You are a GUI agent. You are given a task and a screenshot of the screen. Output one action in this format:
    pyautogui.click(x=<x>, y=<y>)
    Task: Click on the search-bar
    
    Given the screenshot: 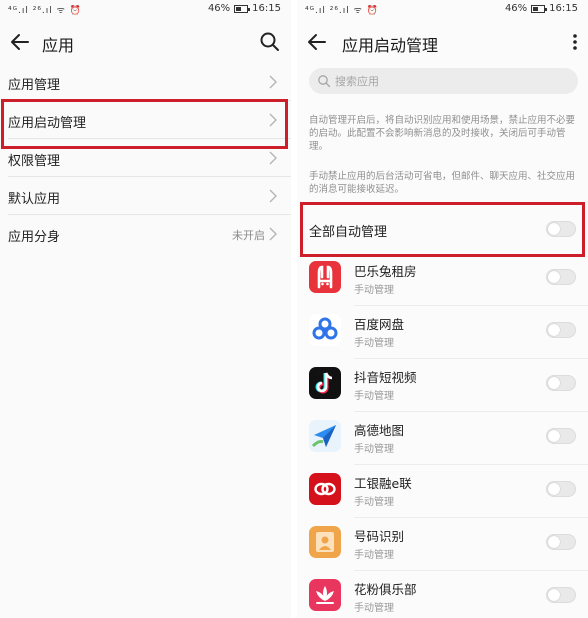 What is the action you would take?
    pyautogui.click(x=443, y=81)
    